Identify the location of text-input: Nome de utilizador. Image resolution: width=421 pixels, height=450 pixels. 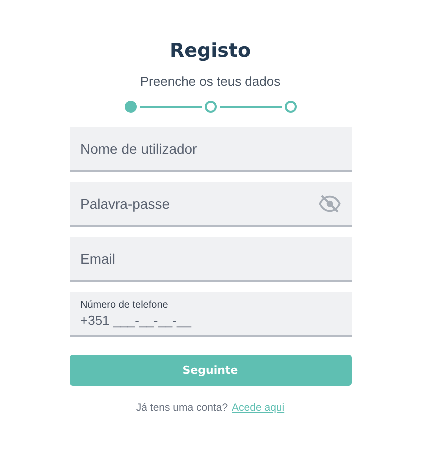
(210, 148).